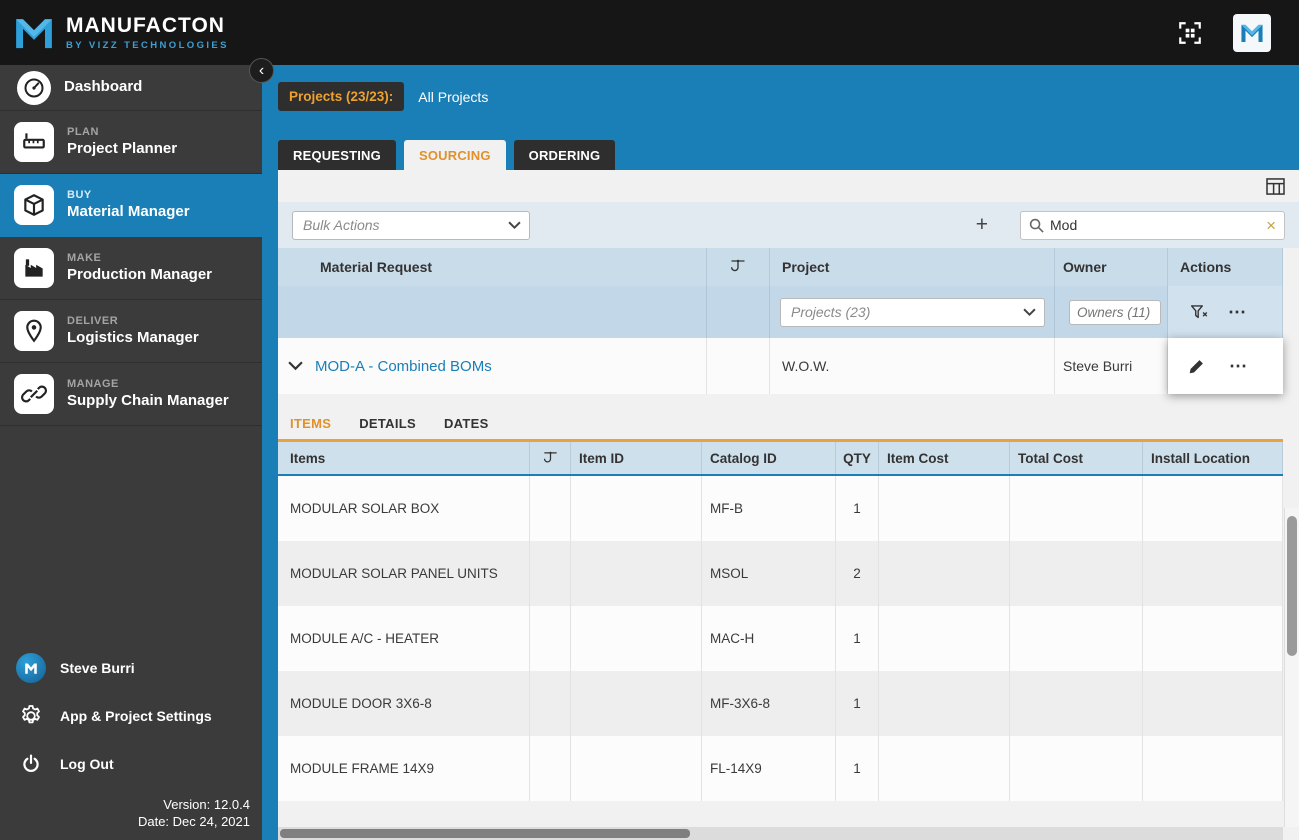 The height and width of the screenshot is (840, 1299). What do you see at coordinates (944, 458) in the screenshot?
I see `column-header-item-cost: Item Cost` at bounding box center [944, 458].